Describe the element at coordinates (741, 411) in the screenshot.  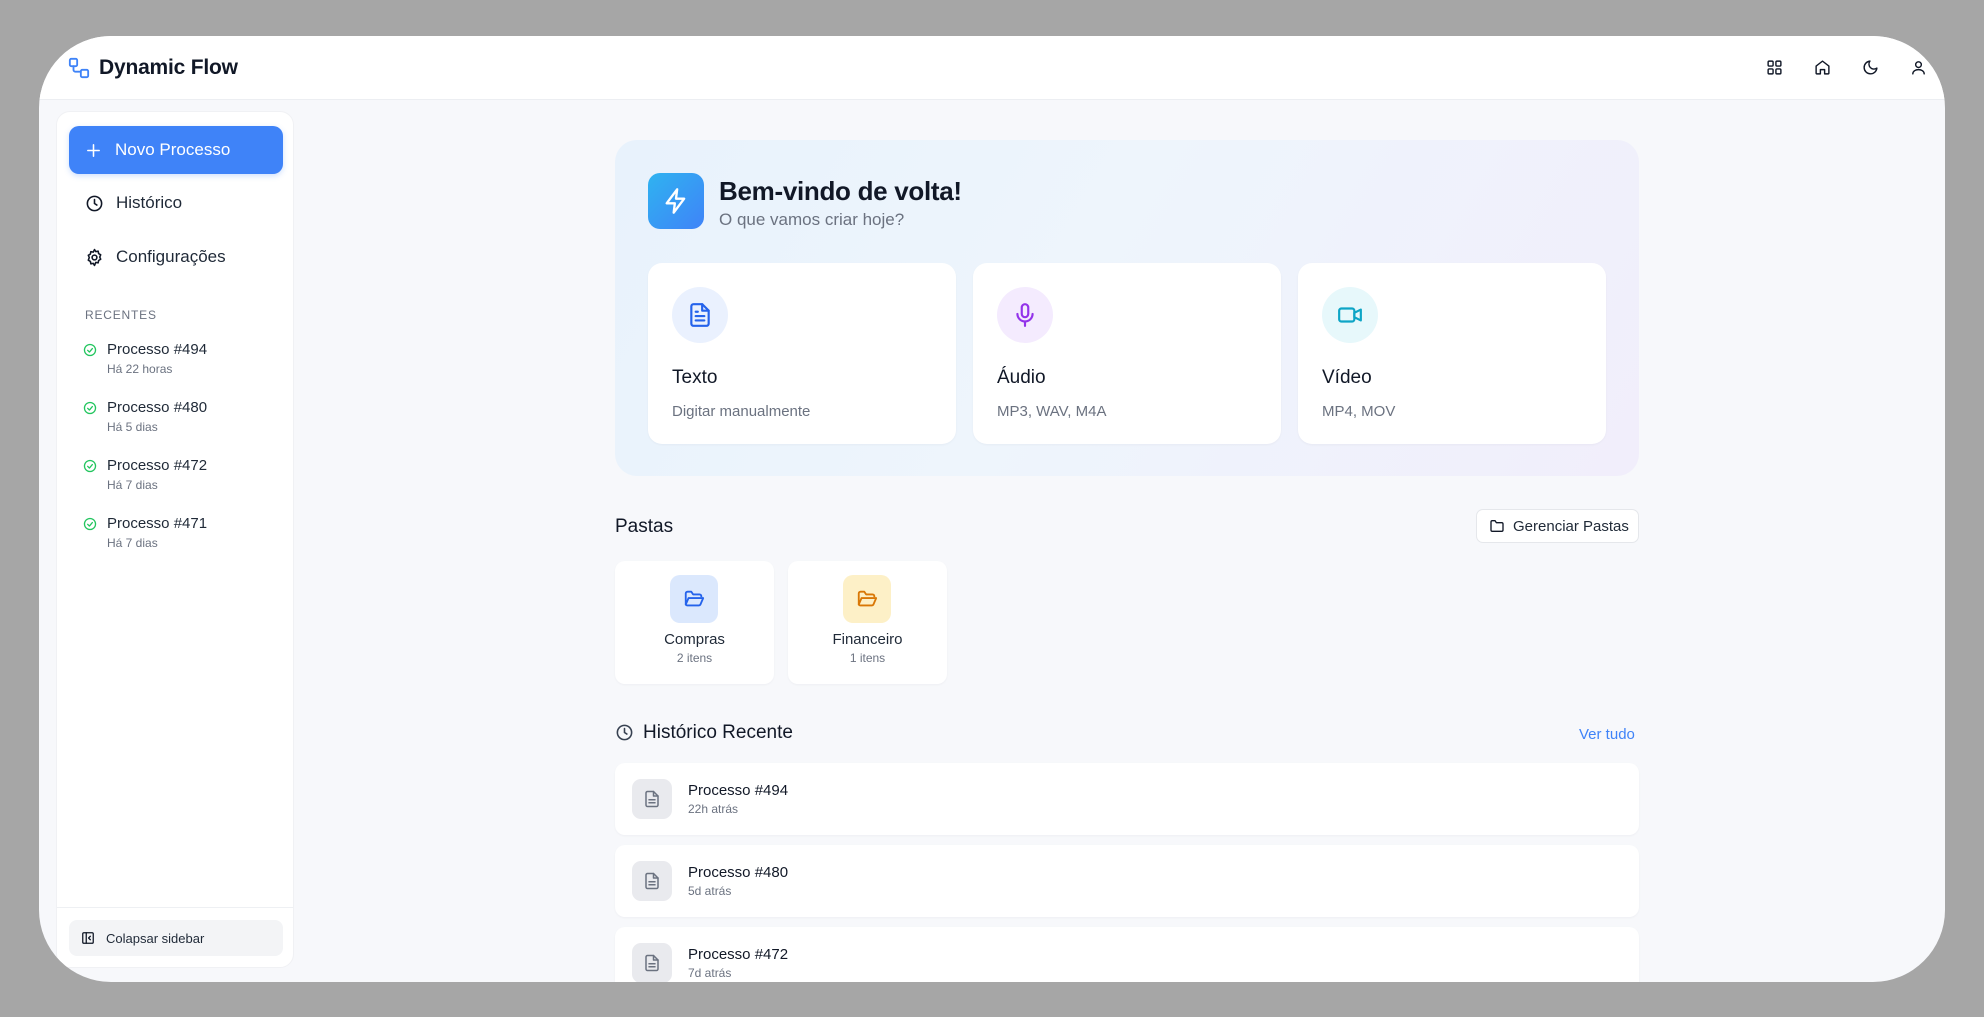
I see `card-subtitle: Digitar manualmente` at that location.